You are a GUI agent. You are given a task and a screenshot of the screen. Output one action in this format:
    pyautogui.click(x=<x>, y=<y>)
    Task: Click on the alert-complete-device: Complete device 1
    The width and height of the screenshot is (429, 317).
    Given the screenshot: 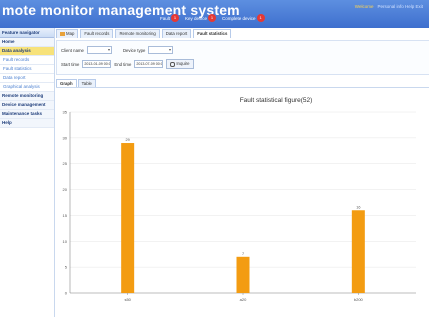 What is the action you would take?
    pyautogui.click(x=243, y=18)
    